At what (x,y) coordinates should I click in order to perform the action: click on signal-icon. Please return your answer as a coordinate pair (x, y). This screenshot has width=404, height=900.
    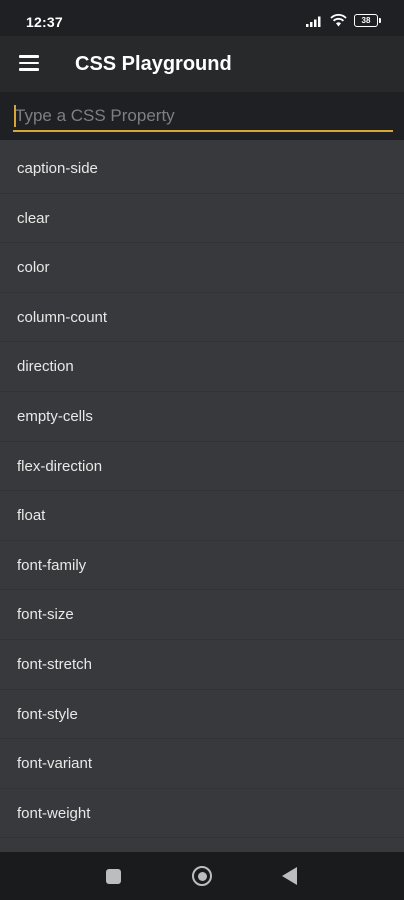
    Looking at the image, I should click on (313, 21).